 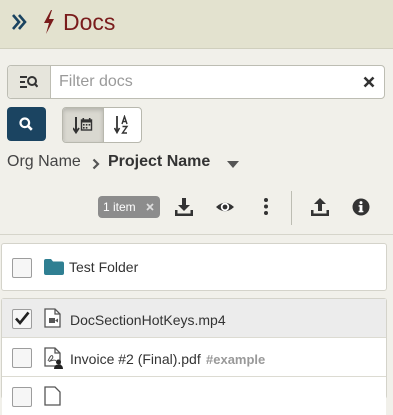 I want to click on file-name: Invoice #2 (Final).pdf, so click(x=135, y=359).